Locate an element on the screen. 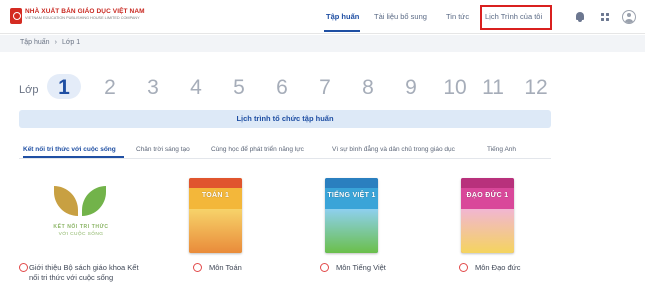 This screenshot has height=283, width=645. tab-ket-noi-tri-thuc: Kết nối tri thức với cuộc sống is located at coordinates (69, 149).